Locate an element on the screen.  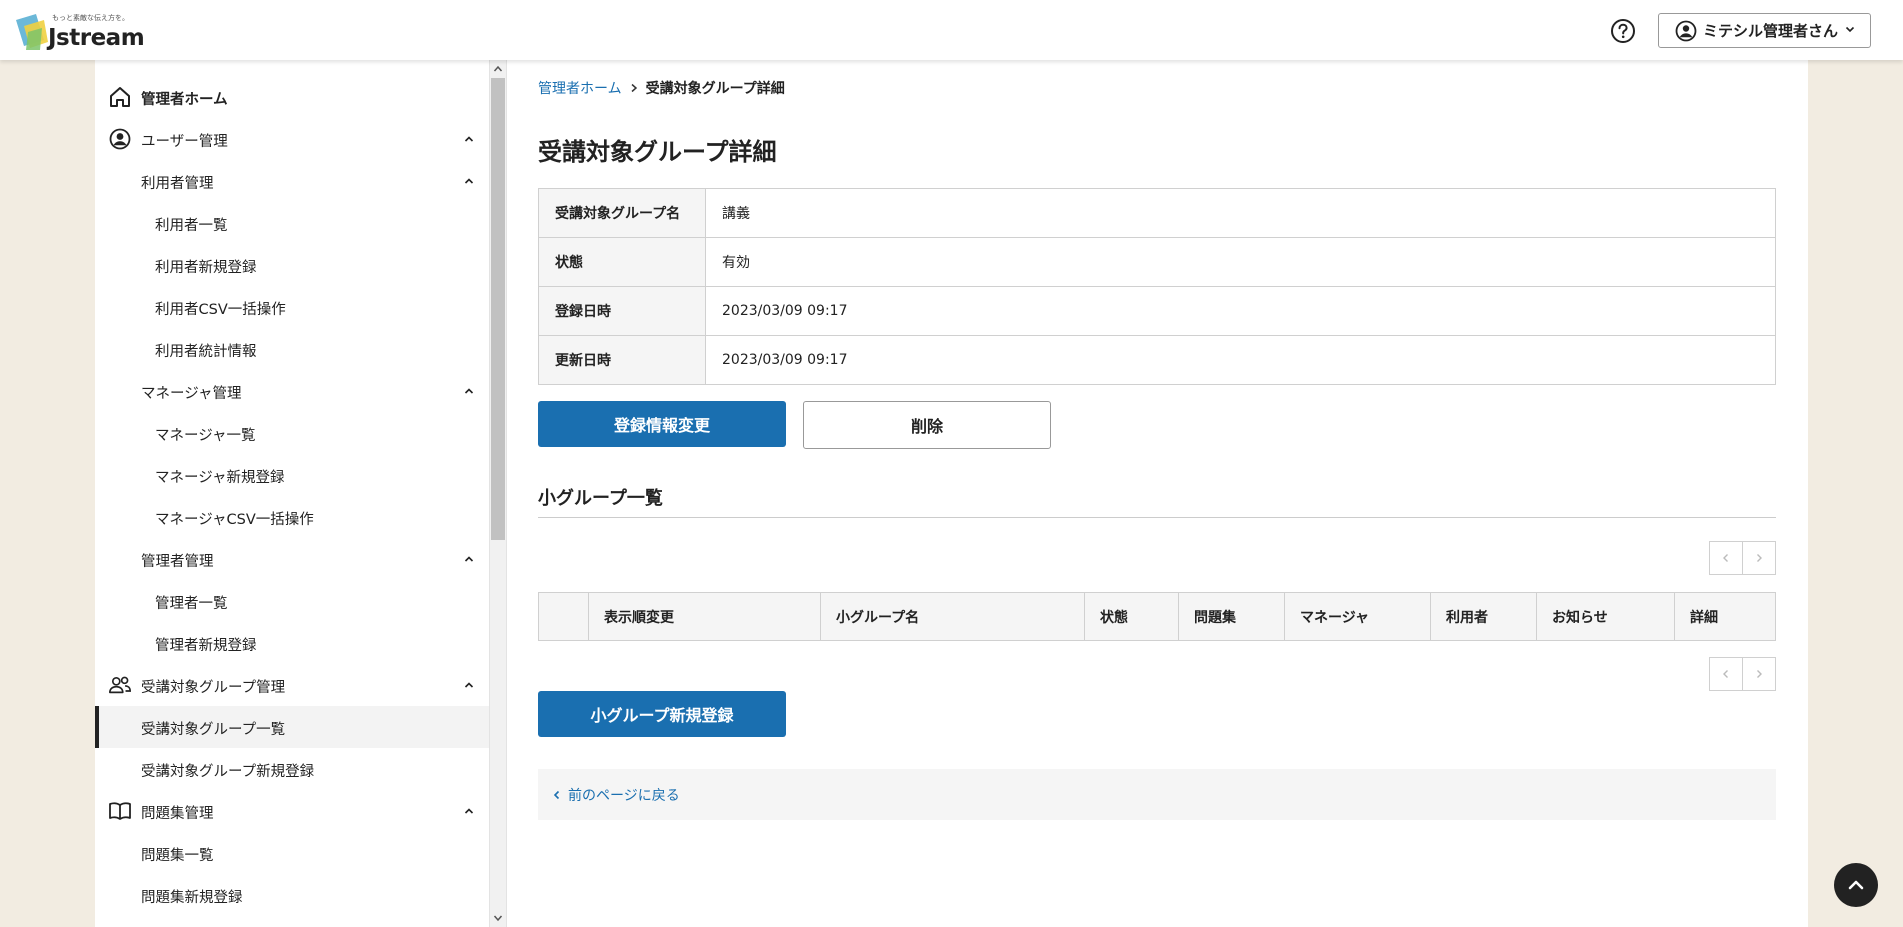
logo-text: Jstream is located at coordinates (96, 38).